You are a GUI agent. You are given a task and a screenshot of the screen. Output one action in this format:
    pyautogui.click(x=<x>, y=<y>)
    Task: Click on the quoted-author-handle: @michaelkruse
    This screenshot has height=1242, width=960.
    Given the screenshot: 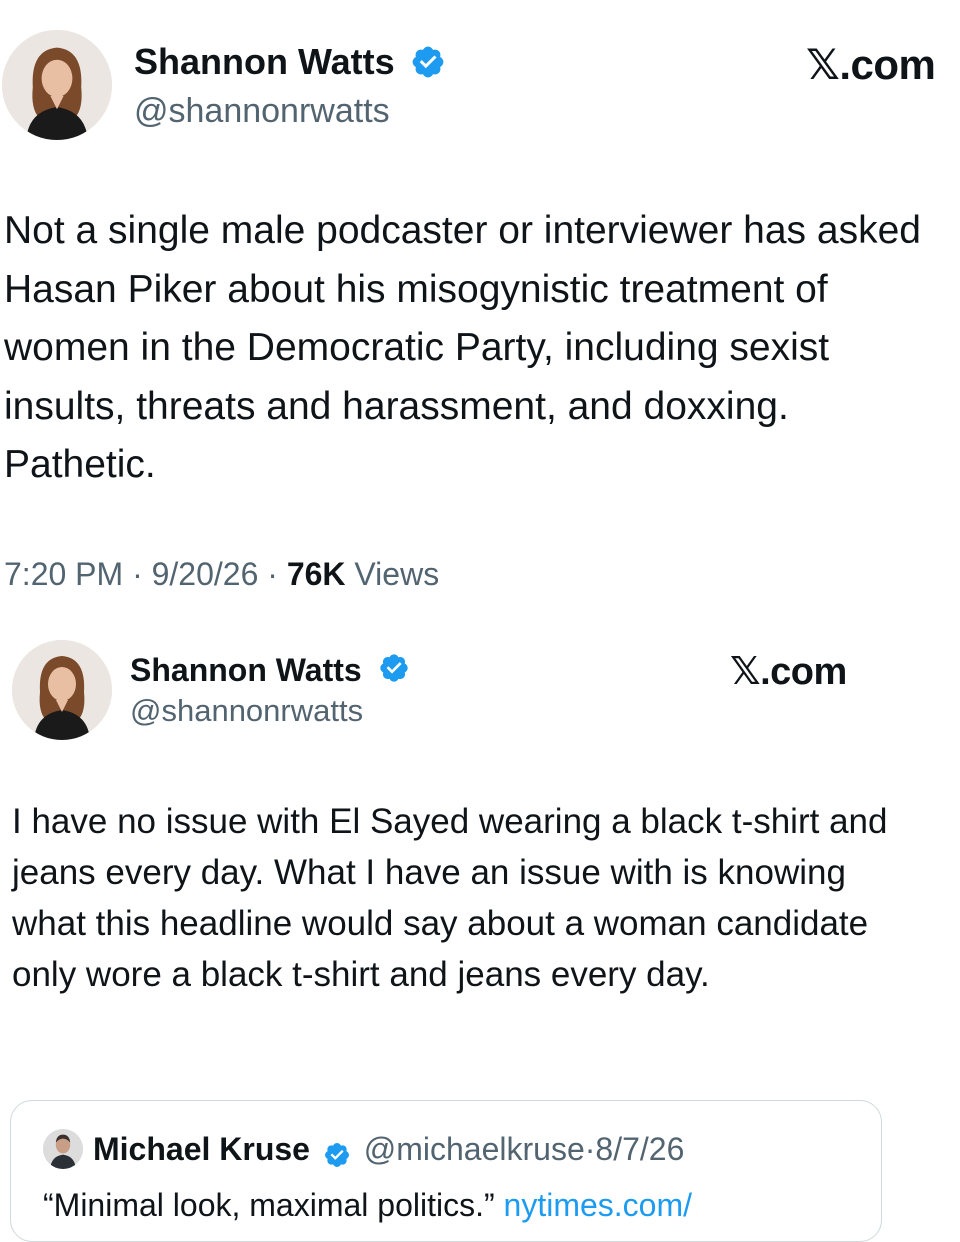 What is the action you would take?
    pyautogui.click(x=474, y=1149)
    